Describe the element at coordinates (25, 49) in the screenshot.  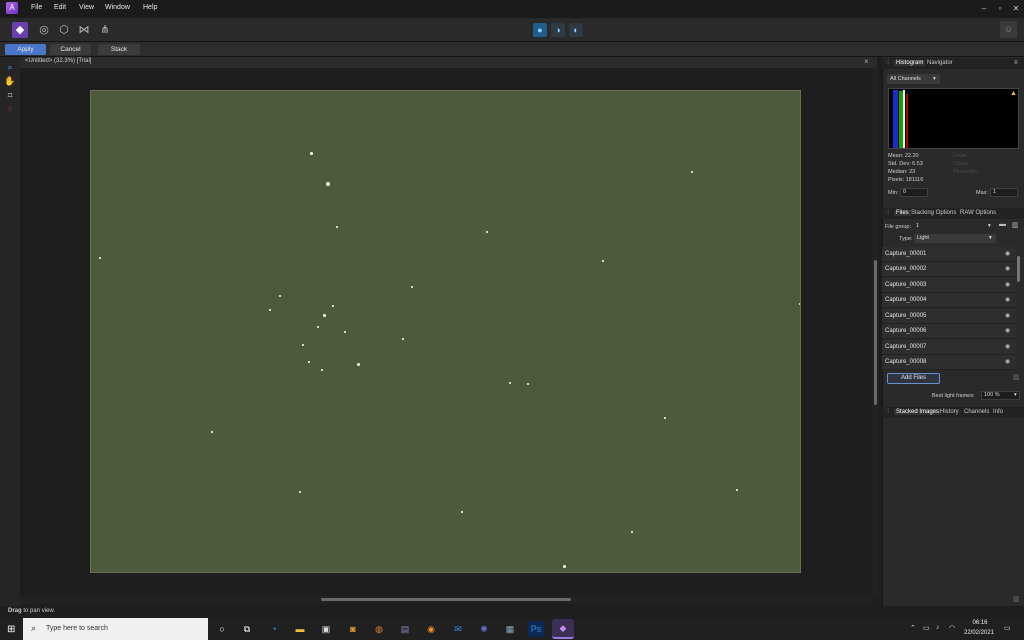
I see `apply-button: Apply` at that location.